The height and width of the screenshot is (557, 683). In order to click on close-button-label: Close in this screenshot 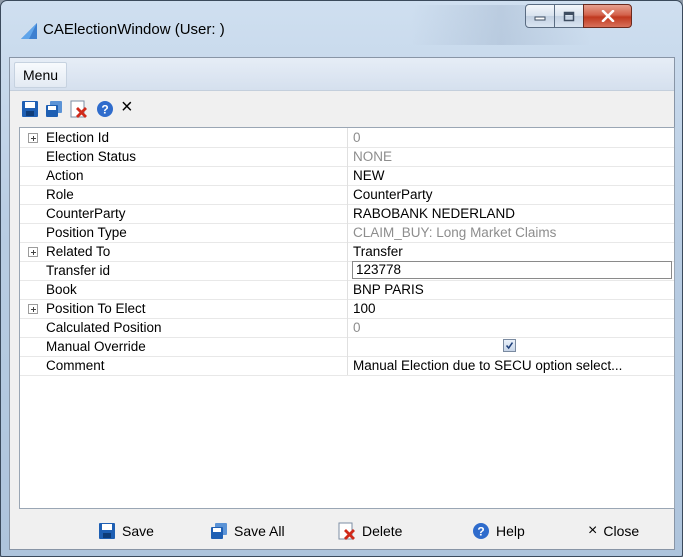, I will do `click(621, 531)`.